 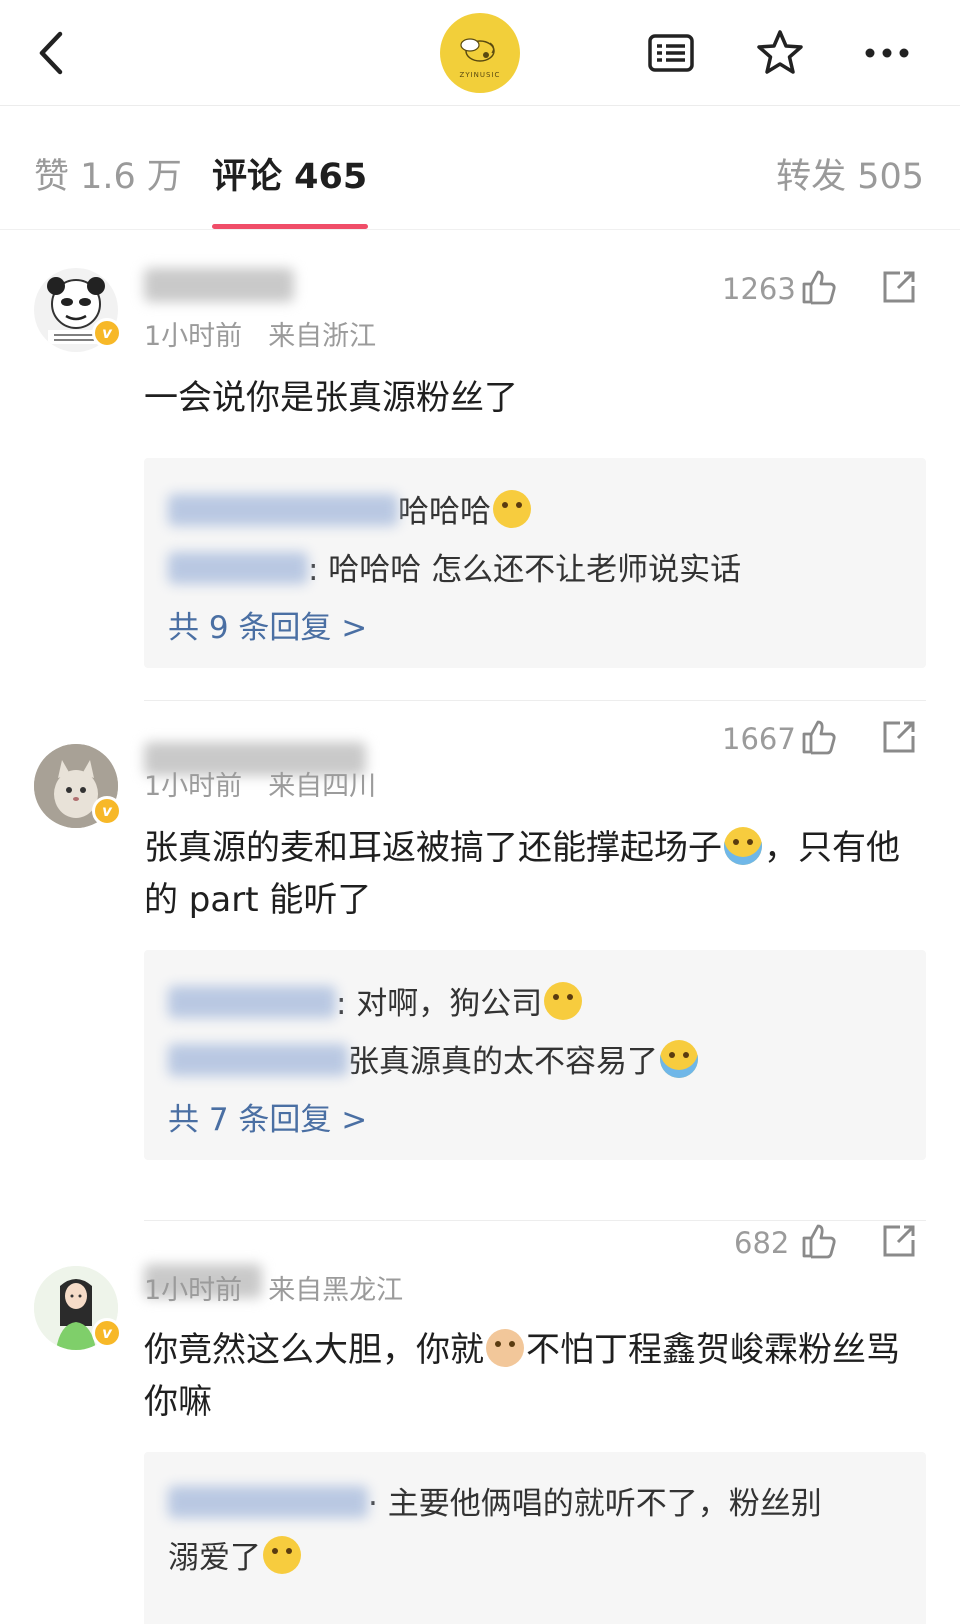 What do you see at coordinates (887, 53) in the screenshot?
I see `more-icon` at bounding box center [887, 53].